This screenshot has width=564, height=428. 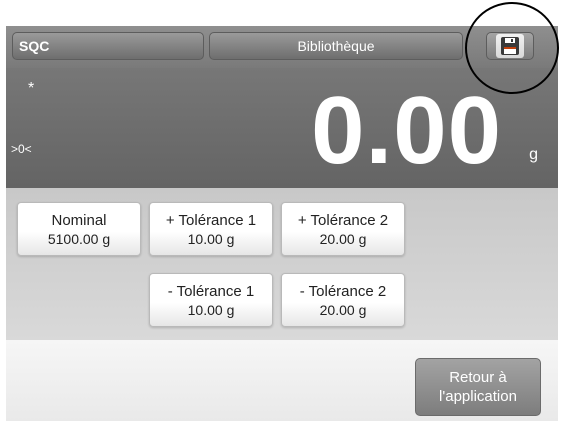 I want to click on plus-tolerance-2-value: 20.00 g, so click(x=343, y=239).